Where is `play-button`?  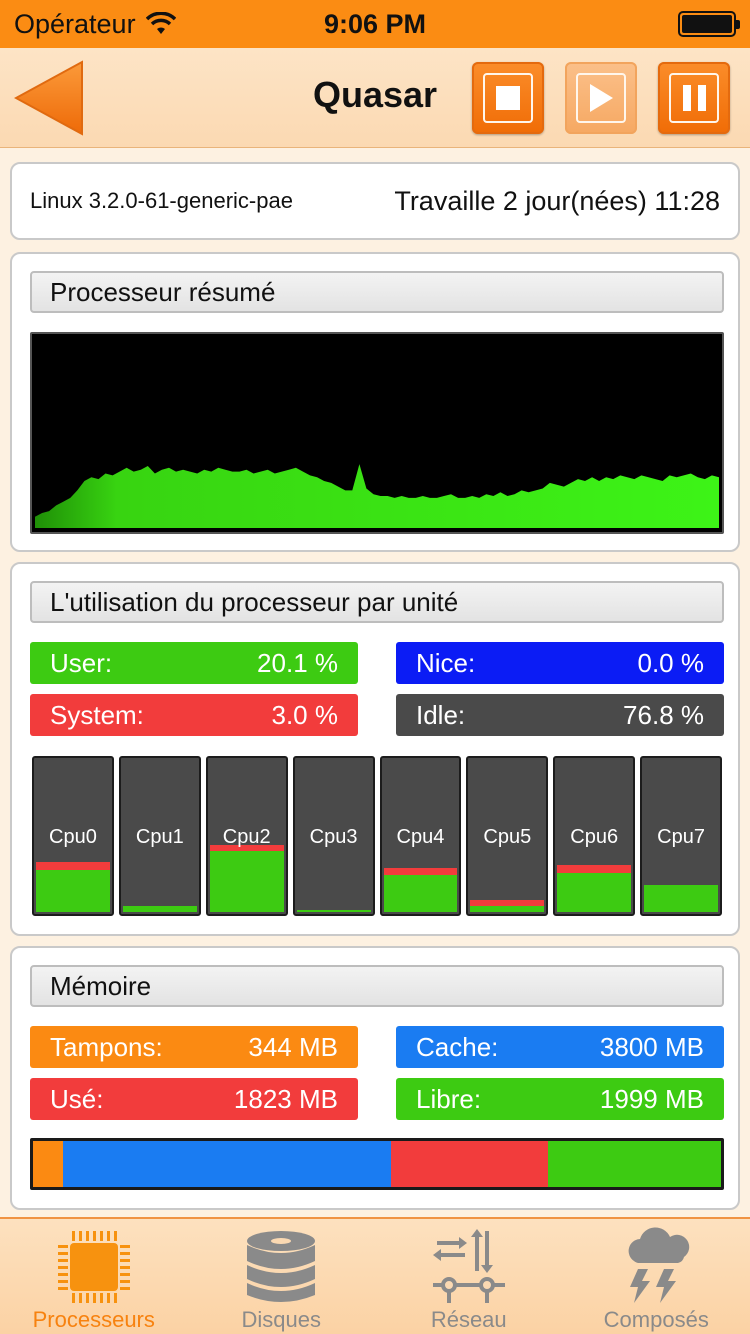 play-button is located at coordinates (601, 98).